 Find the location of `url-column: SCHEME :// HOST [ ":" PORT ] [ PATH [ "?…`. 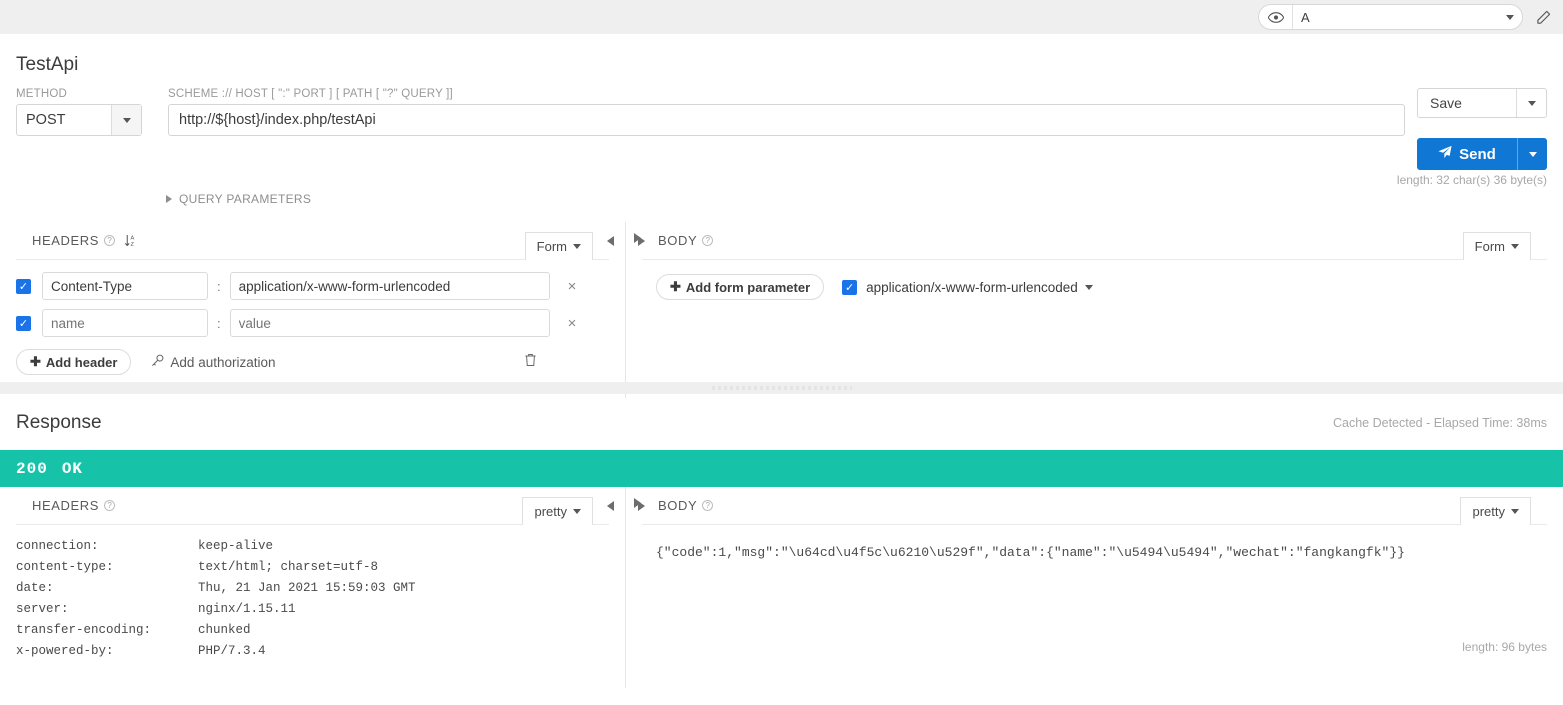

url-column: SCHEME :// HOST [ ":" PORT ] [ PATH [ "?… is located at coordinates (786, 112).